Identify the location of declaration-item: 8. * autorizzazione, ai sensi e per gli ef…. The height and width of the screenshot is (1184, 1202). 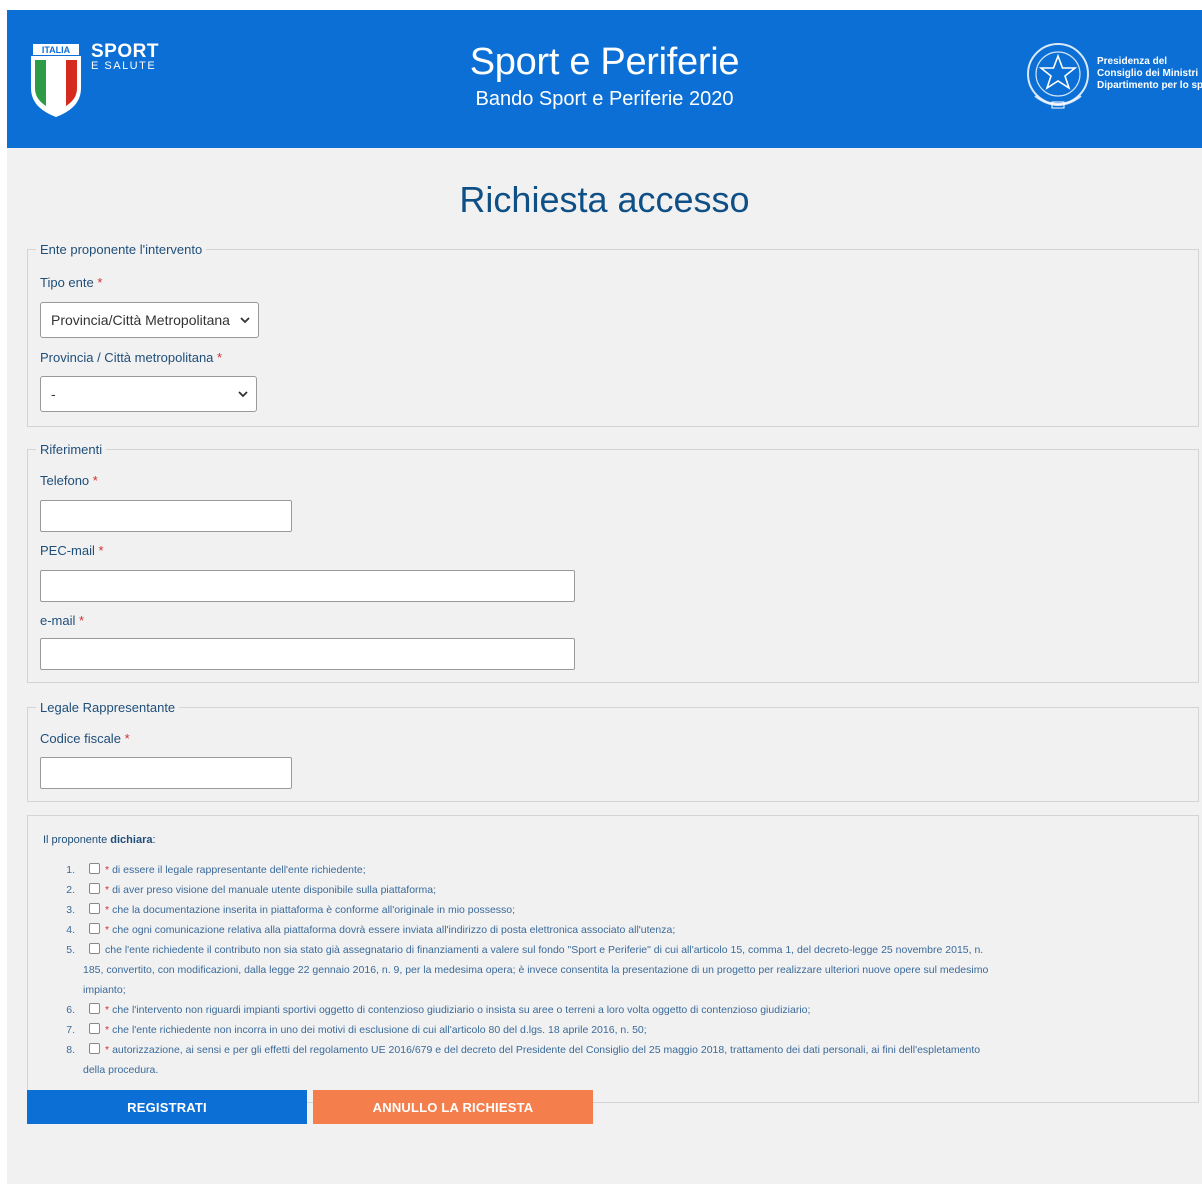
(616, 1060).